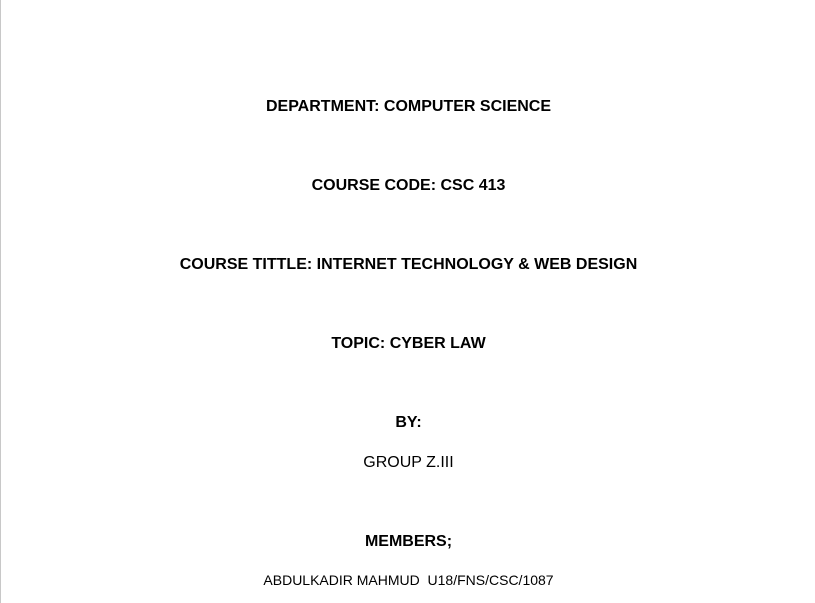 The image size is (815, 603). What do you see at coordinates (408, 106) in the screenshot?
I see `department-line: DEPARTMENT: COMPUTER SCIENCE` at bounding box center [408, 106].